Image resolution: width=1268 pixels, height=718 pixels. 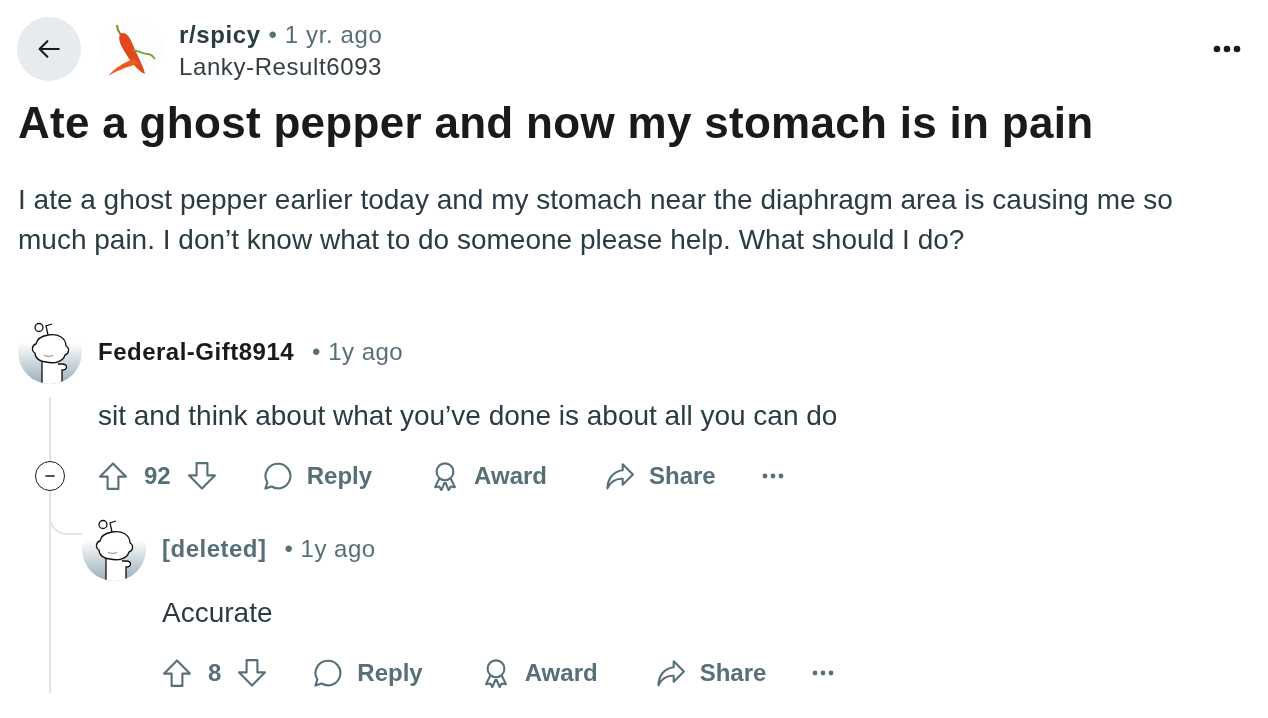 I want to click on vote-count: 8, so click(x=215, y=673).